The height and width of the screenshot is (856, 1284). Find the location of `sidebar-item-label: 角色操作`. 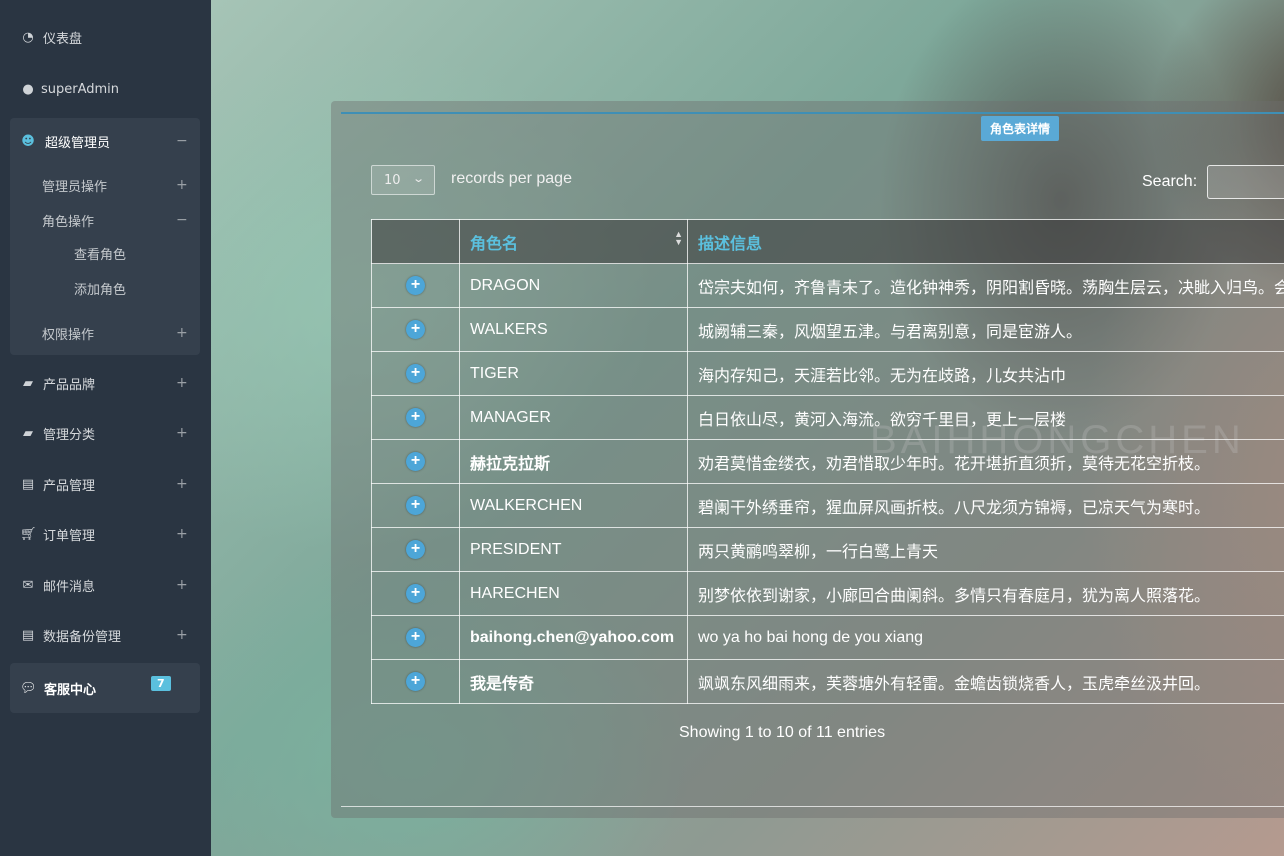

sidebar-item-label: 角色操作 is located at coordinates (68, 222).